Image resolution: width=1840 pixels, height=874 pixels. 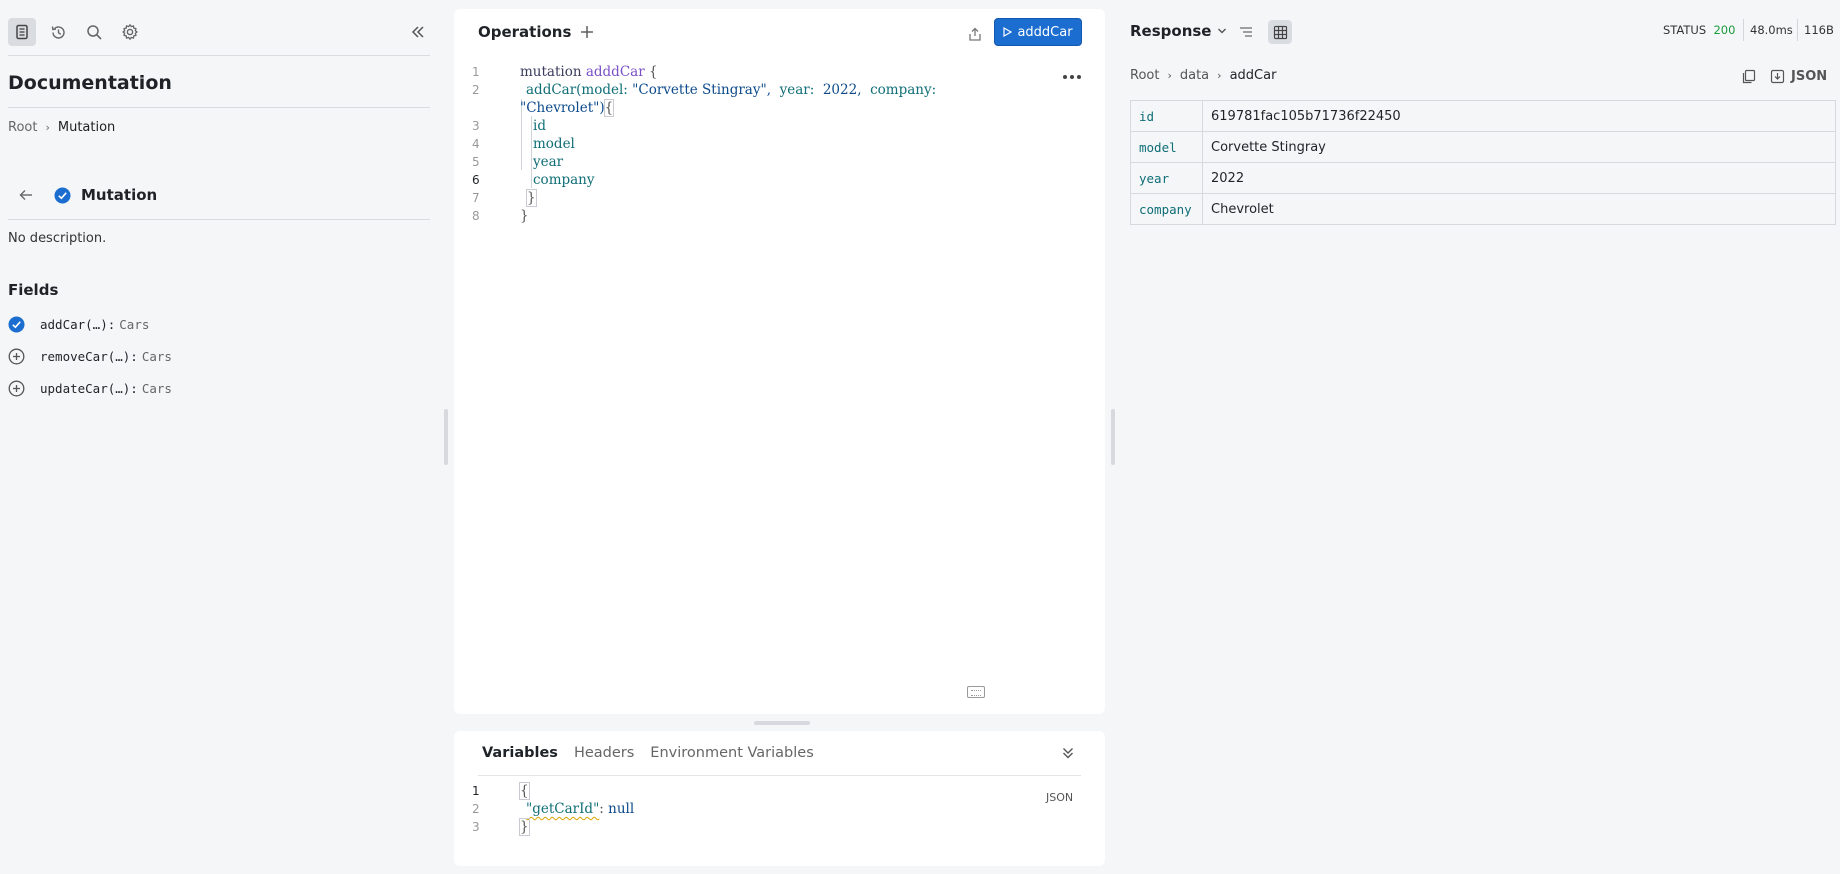 I want to click on field-add-car: addCar(…): Cars, so click(x=78, y=324).